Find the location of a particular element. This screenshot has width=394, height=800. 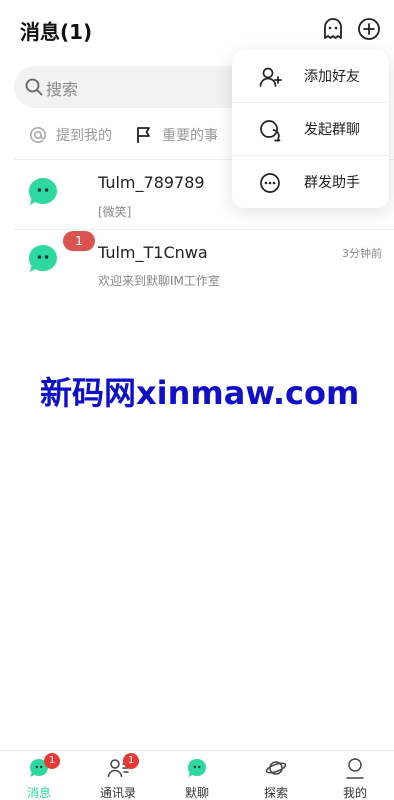

page-title: 消息(1) is located at coordinates (56, 32).